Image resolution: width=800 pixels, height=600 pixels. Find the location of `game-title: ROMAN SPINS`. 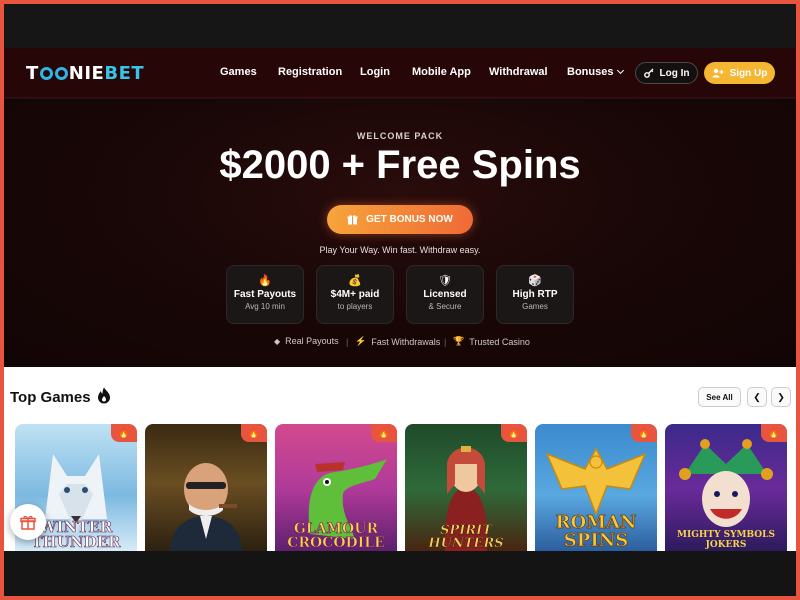

game-title: ROMAN SPINS is located at coordinates (596, 531).